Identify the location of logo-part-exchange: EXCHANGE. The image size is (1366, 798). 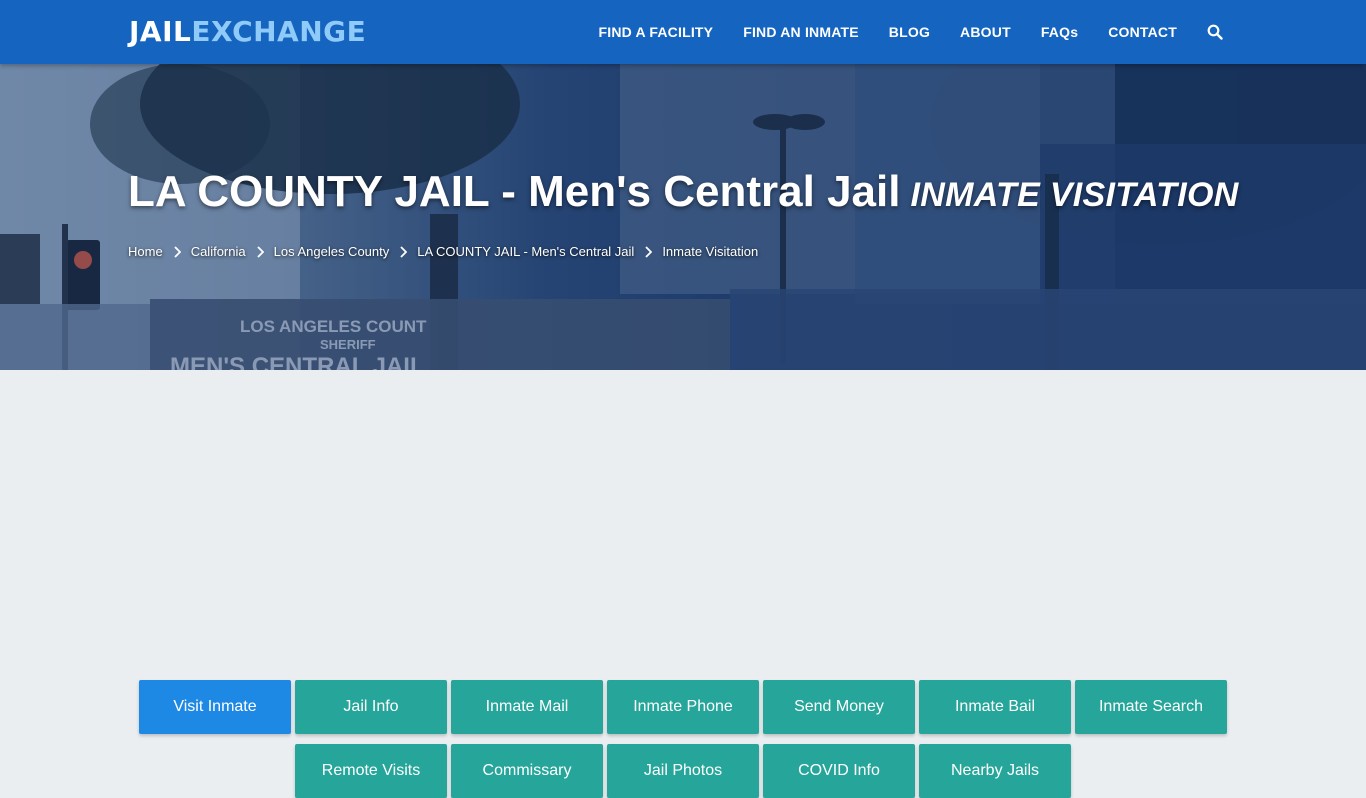
(279, 31).